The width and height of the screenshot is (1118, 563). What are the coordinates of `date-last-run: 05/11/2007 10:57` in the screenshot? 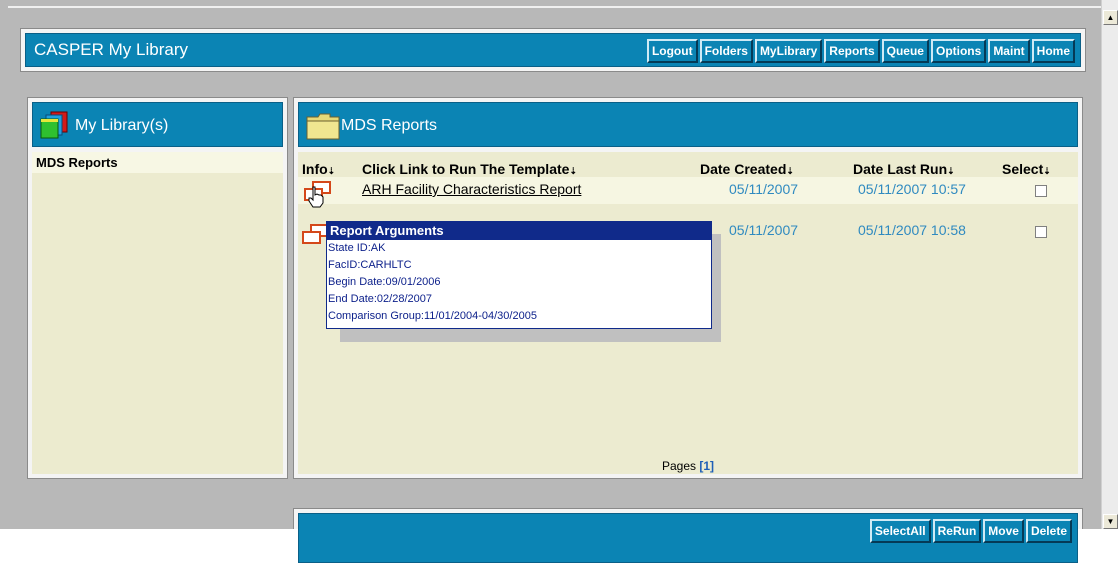 It's located at (912, 189).